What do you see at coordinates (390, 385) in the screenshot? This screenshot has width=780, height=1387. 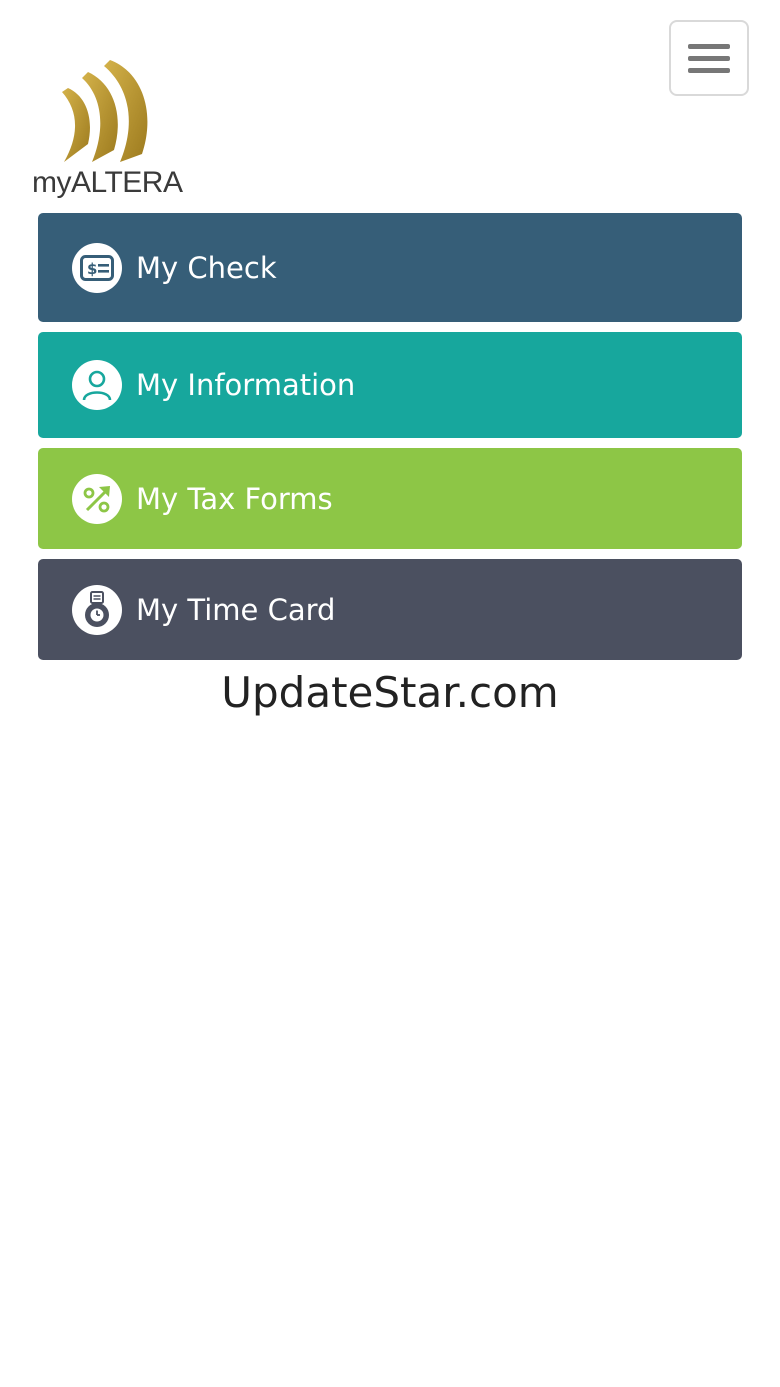 I see `my-information-button: My Information` at bounding box center [390, 385].